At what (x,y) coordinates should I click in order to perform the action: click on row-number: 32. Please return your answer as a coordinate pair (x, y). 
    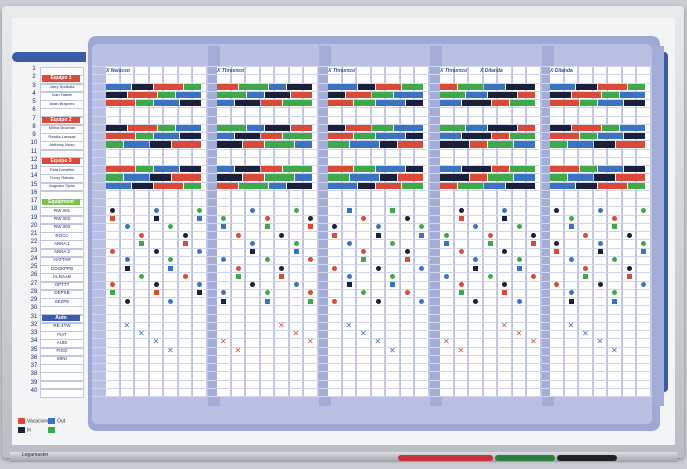
    Looking at the image, I should click on (34, 324).